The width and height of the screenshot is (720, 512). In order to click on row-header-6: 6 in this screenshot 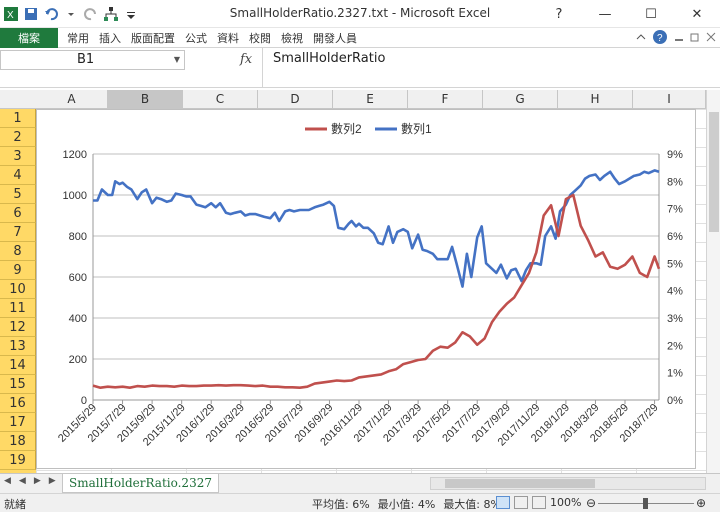, I will do `click(18, 213)`.